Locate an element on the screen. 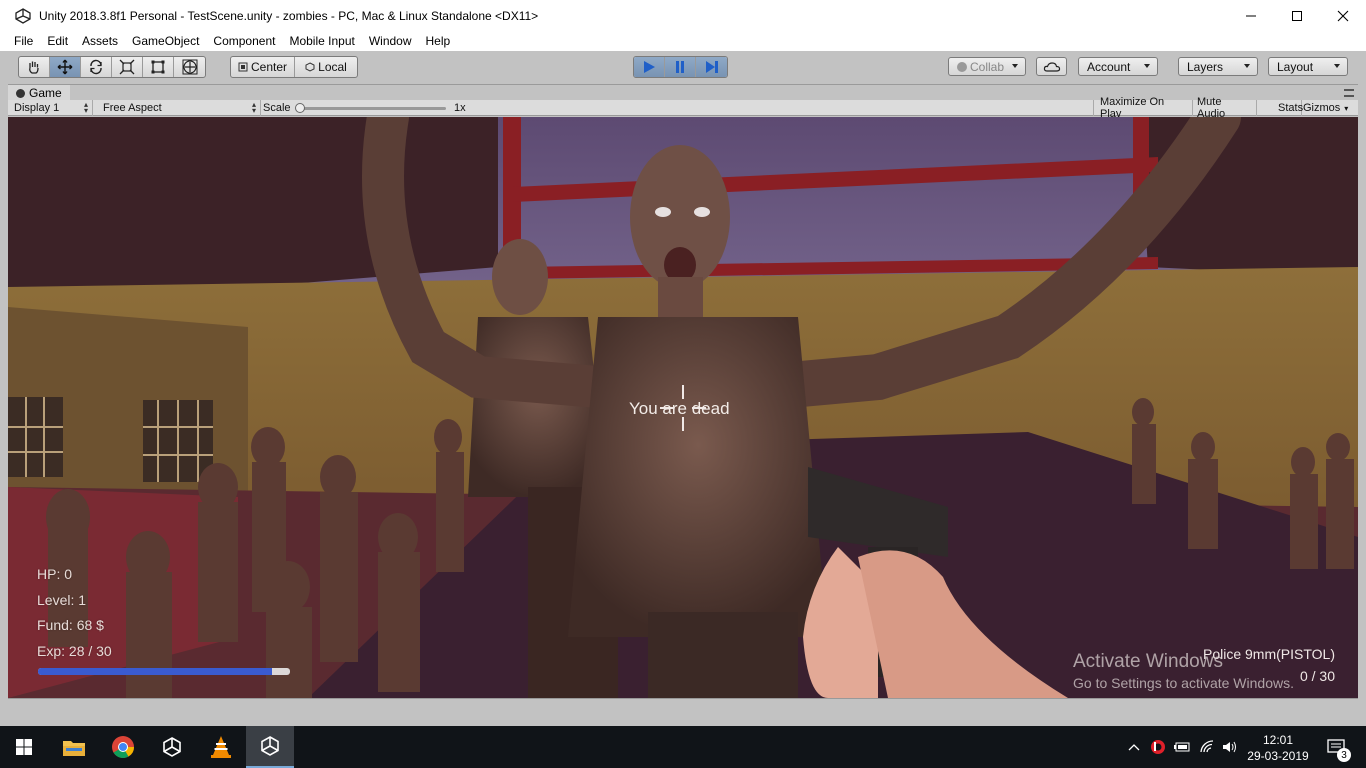  move-tool-button is located at coordinates (65, 67).